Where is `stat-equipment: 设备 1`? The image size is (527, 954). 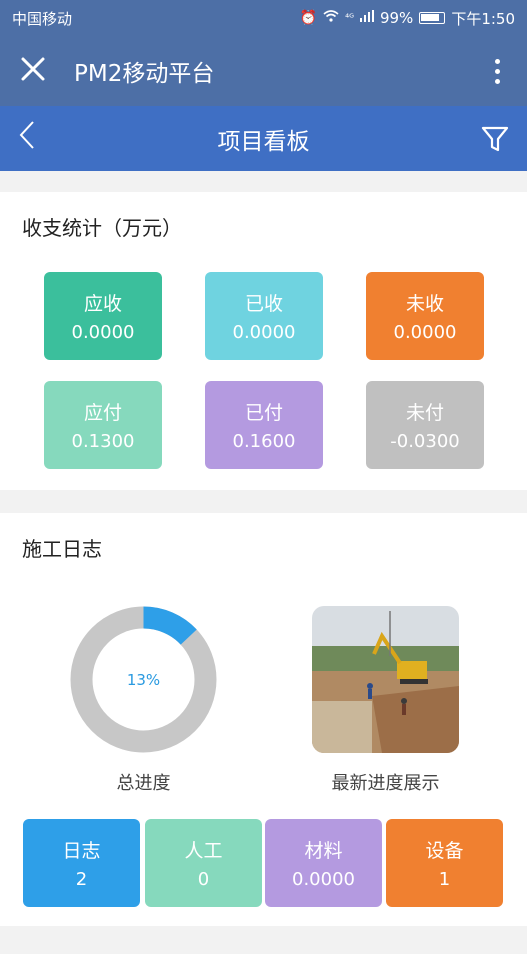 stat-equipment: 设备 1 is located at coordinates (444, 863).